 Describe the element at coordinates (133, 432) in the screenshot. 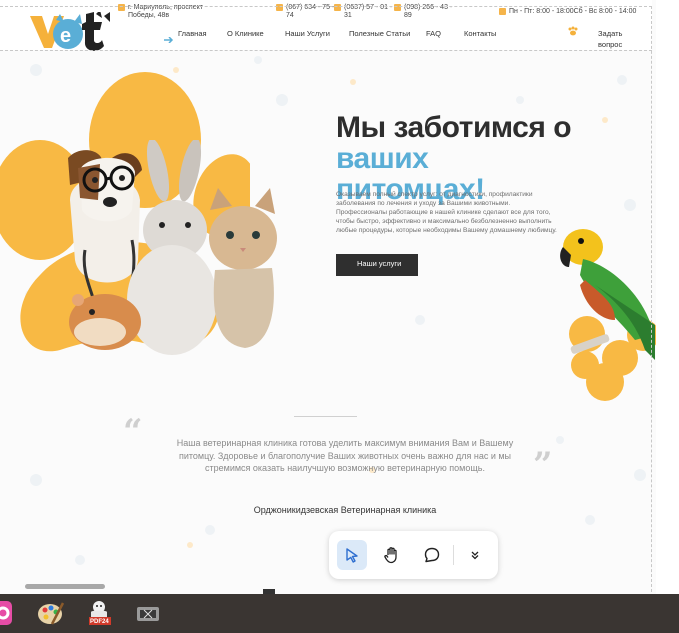

I see `open-quote-icon: “` at that location.